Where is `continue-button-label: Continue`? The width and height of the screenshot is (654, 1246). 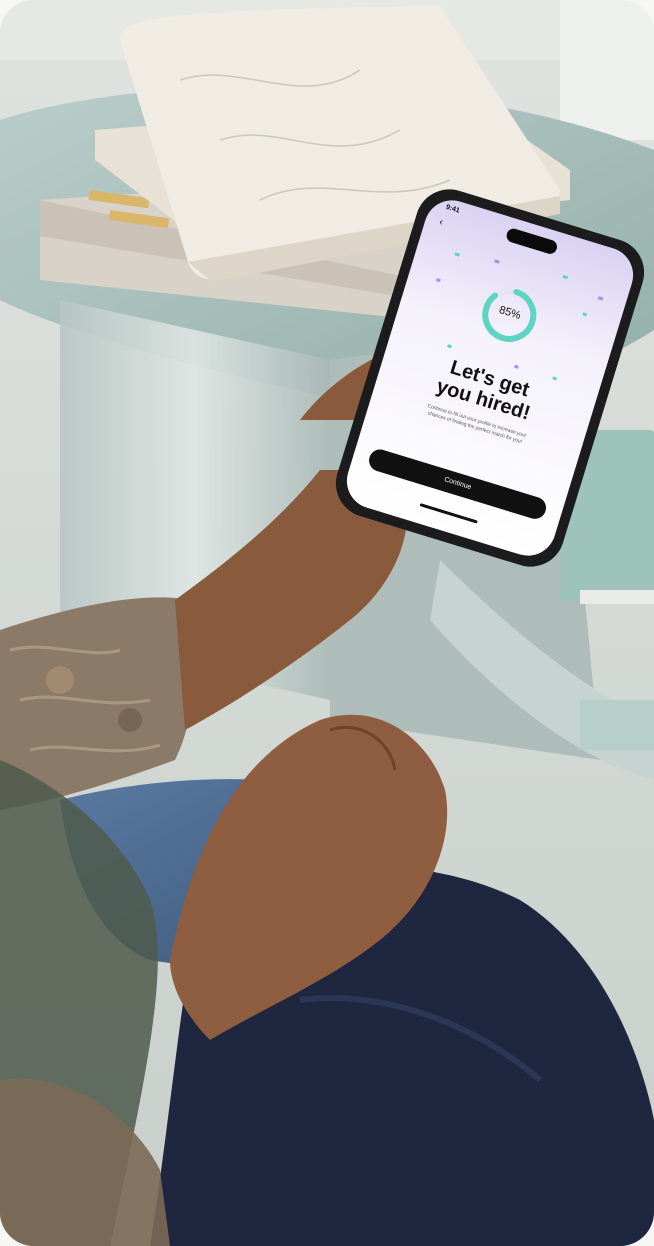 continue-button-label: Continue is located at coordinates (458, 484).